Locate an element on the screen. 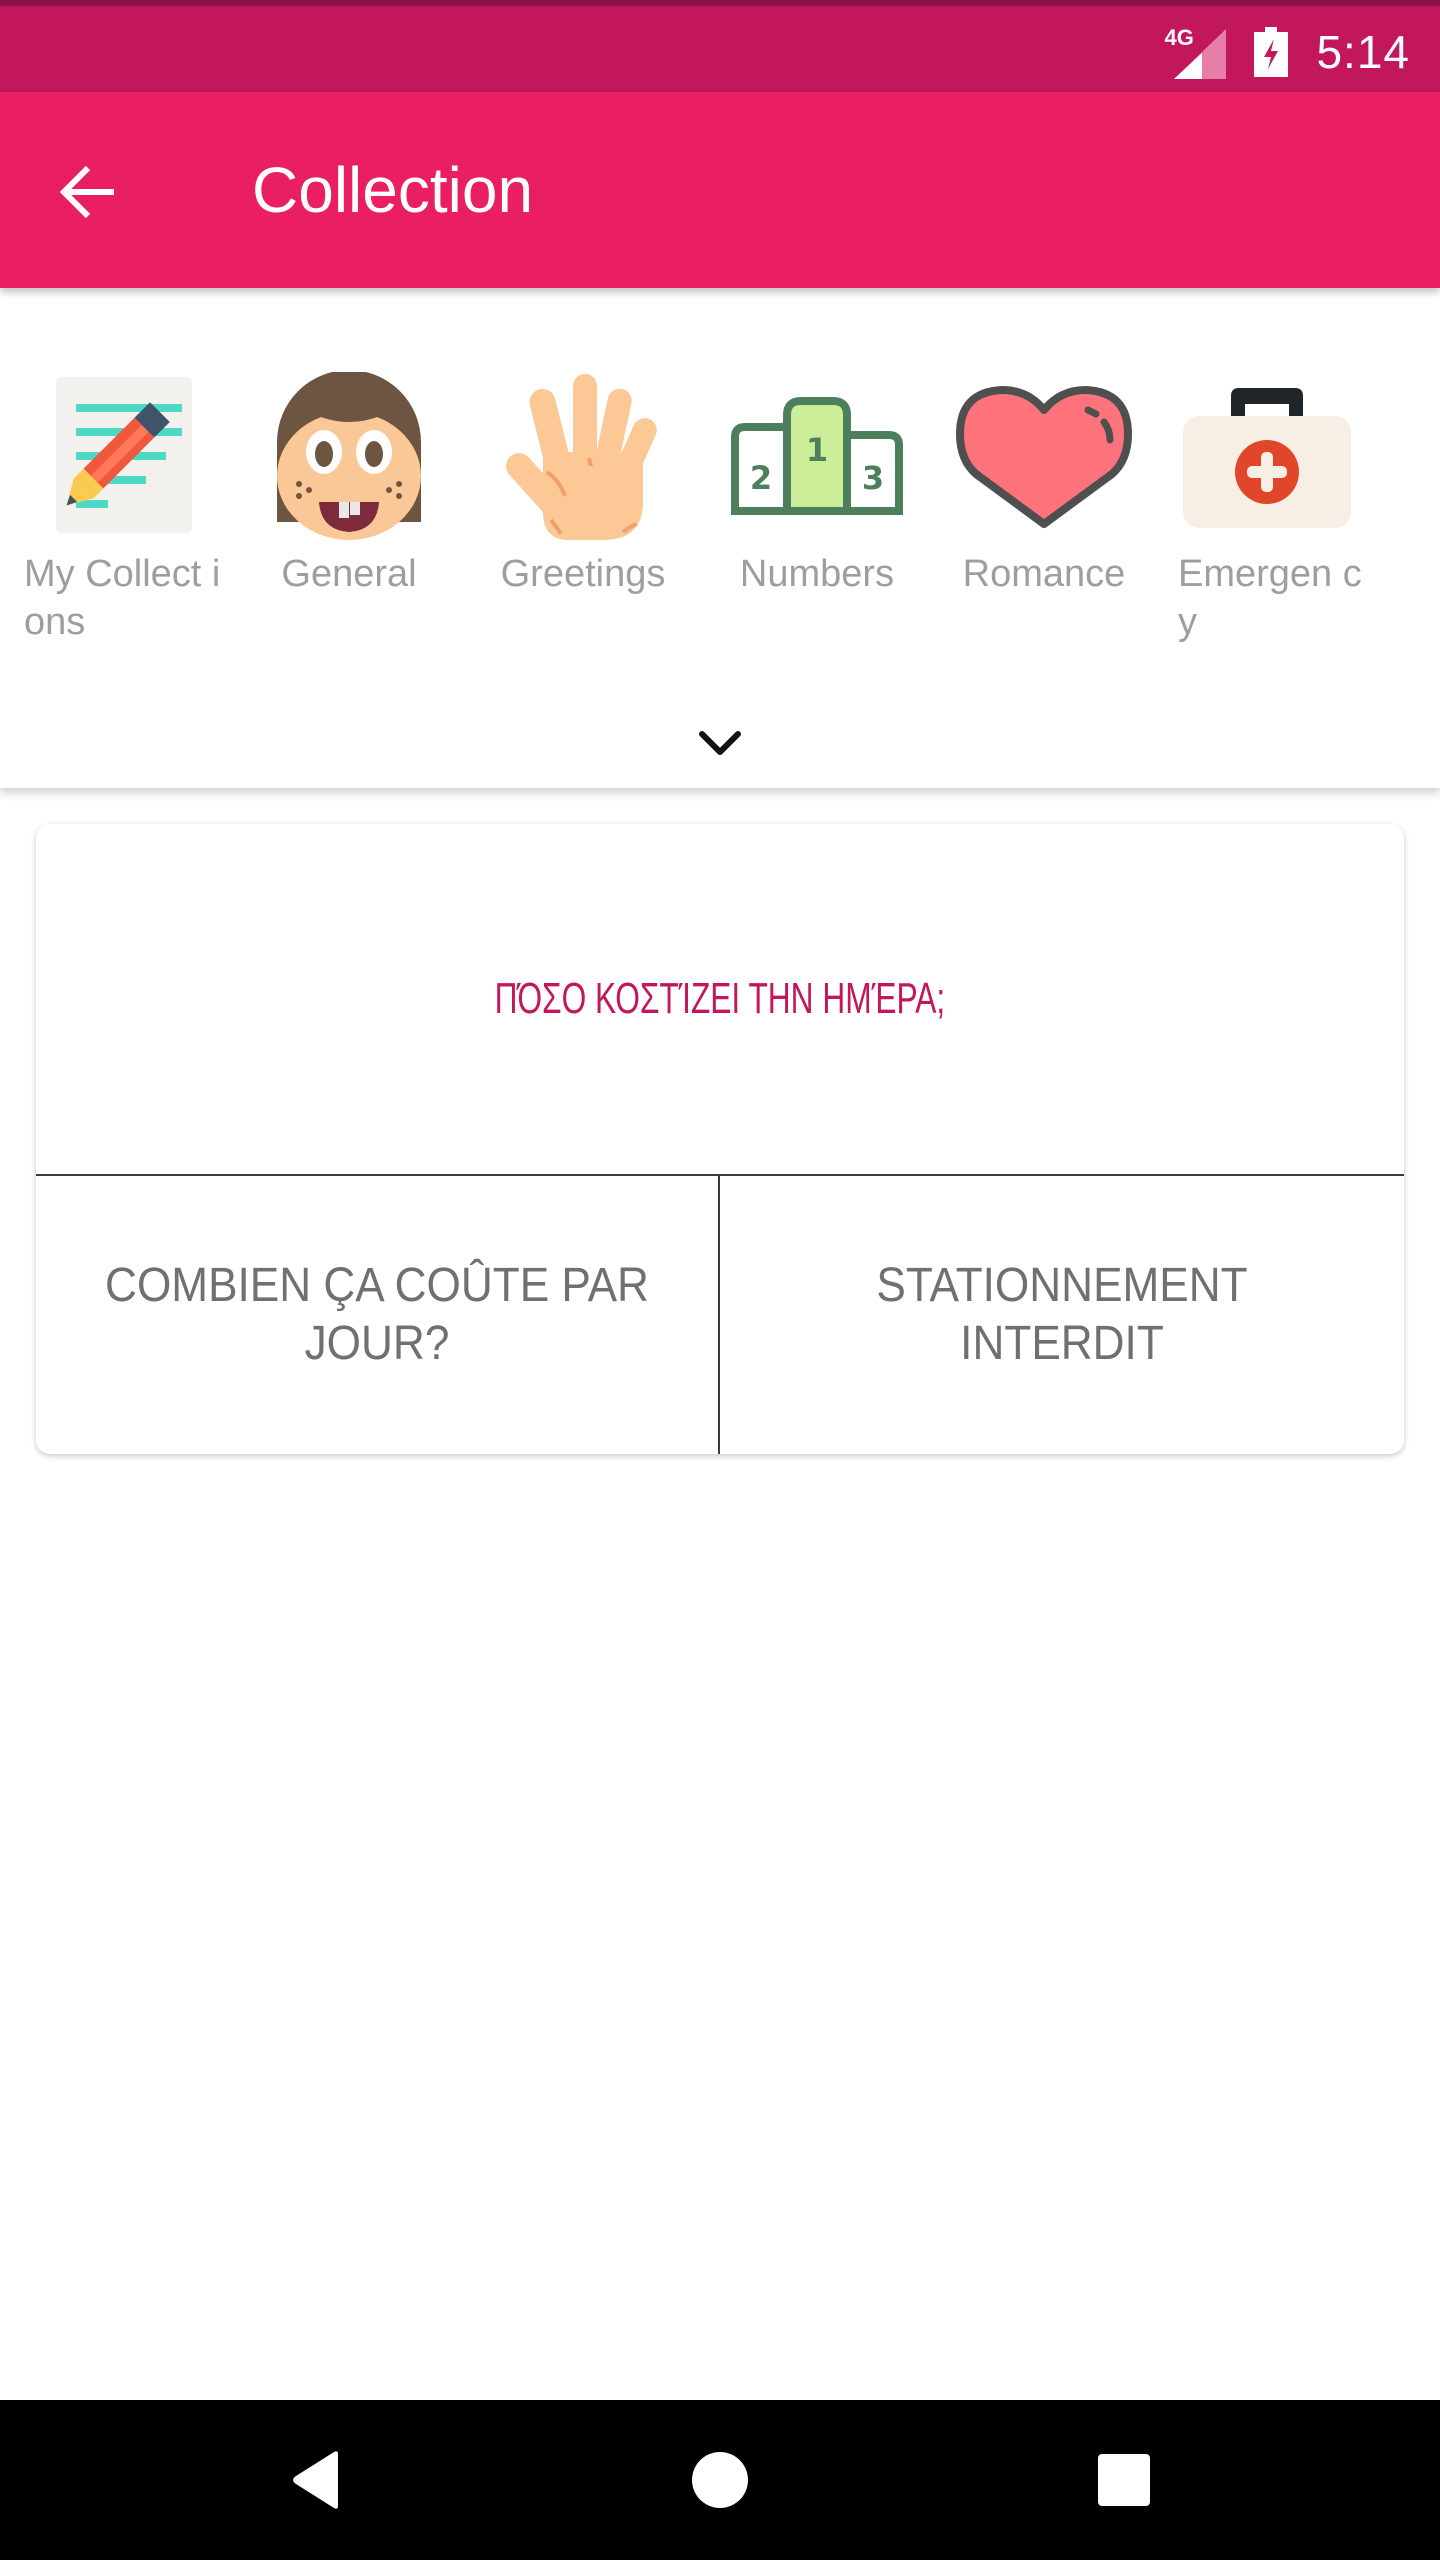 Image resolution: width=1440 pixels, height=2560 pixels. system-nav-bar is located at coordinates (720, 2480).